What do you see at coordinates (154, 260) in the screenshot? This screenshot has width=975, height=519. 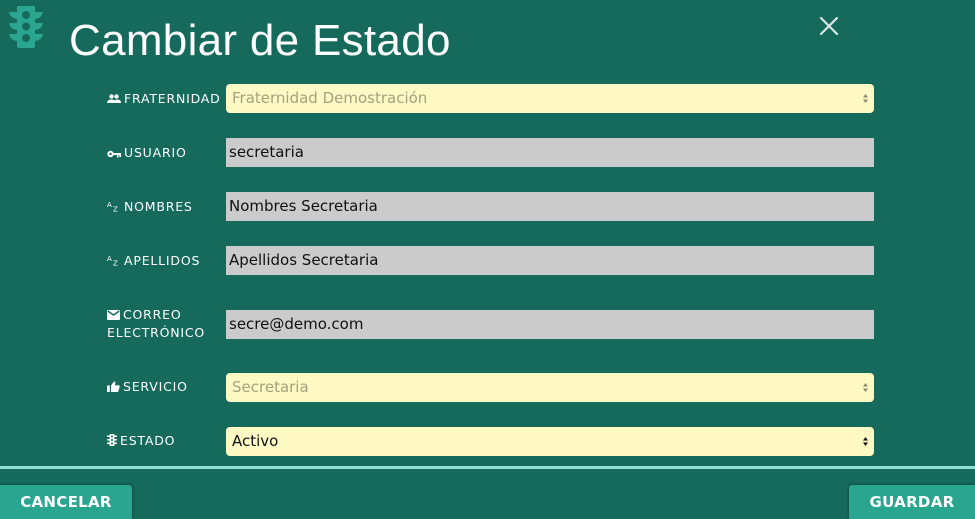 I see `apellidos-label: AZ APELLIDOS` at bounding box center [154, 260].